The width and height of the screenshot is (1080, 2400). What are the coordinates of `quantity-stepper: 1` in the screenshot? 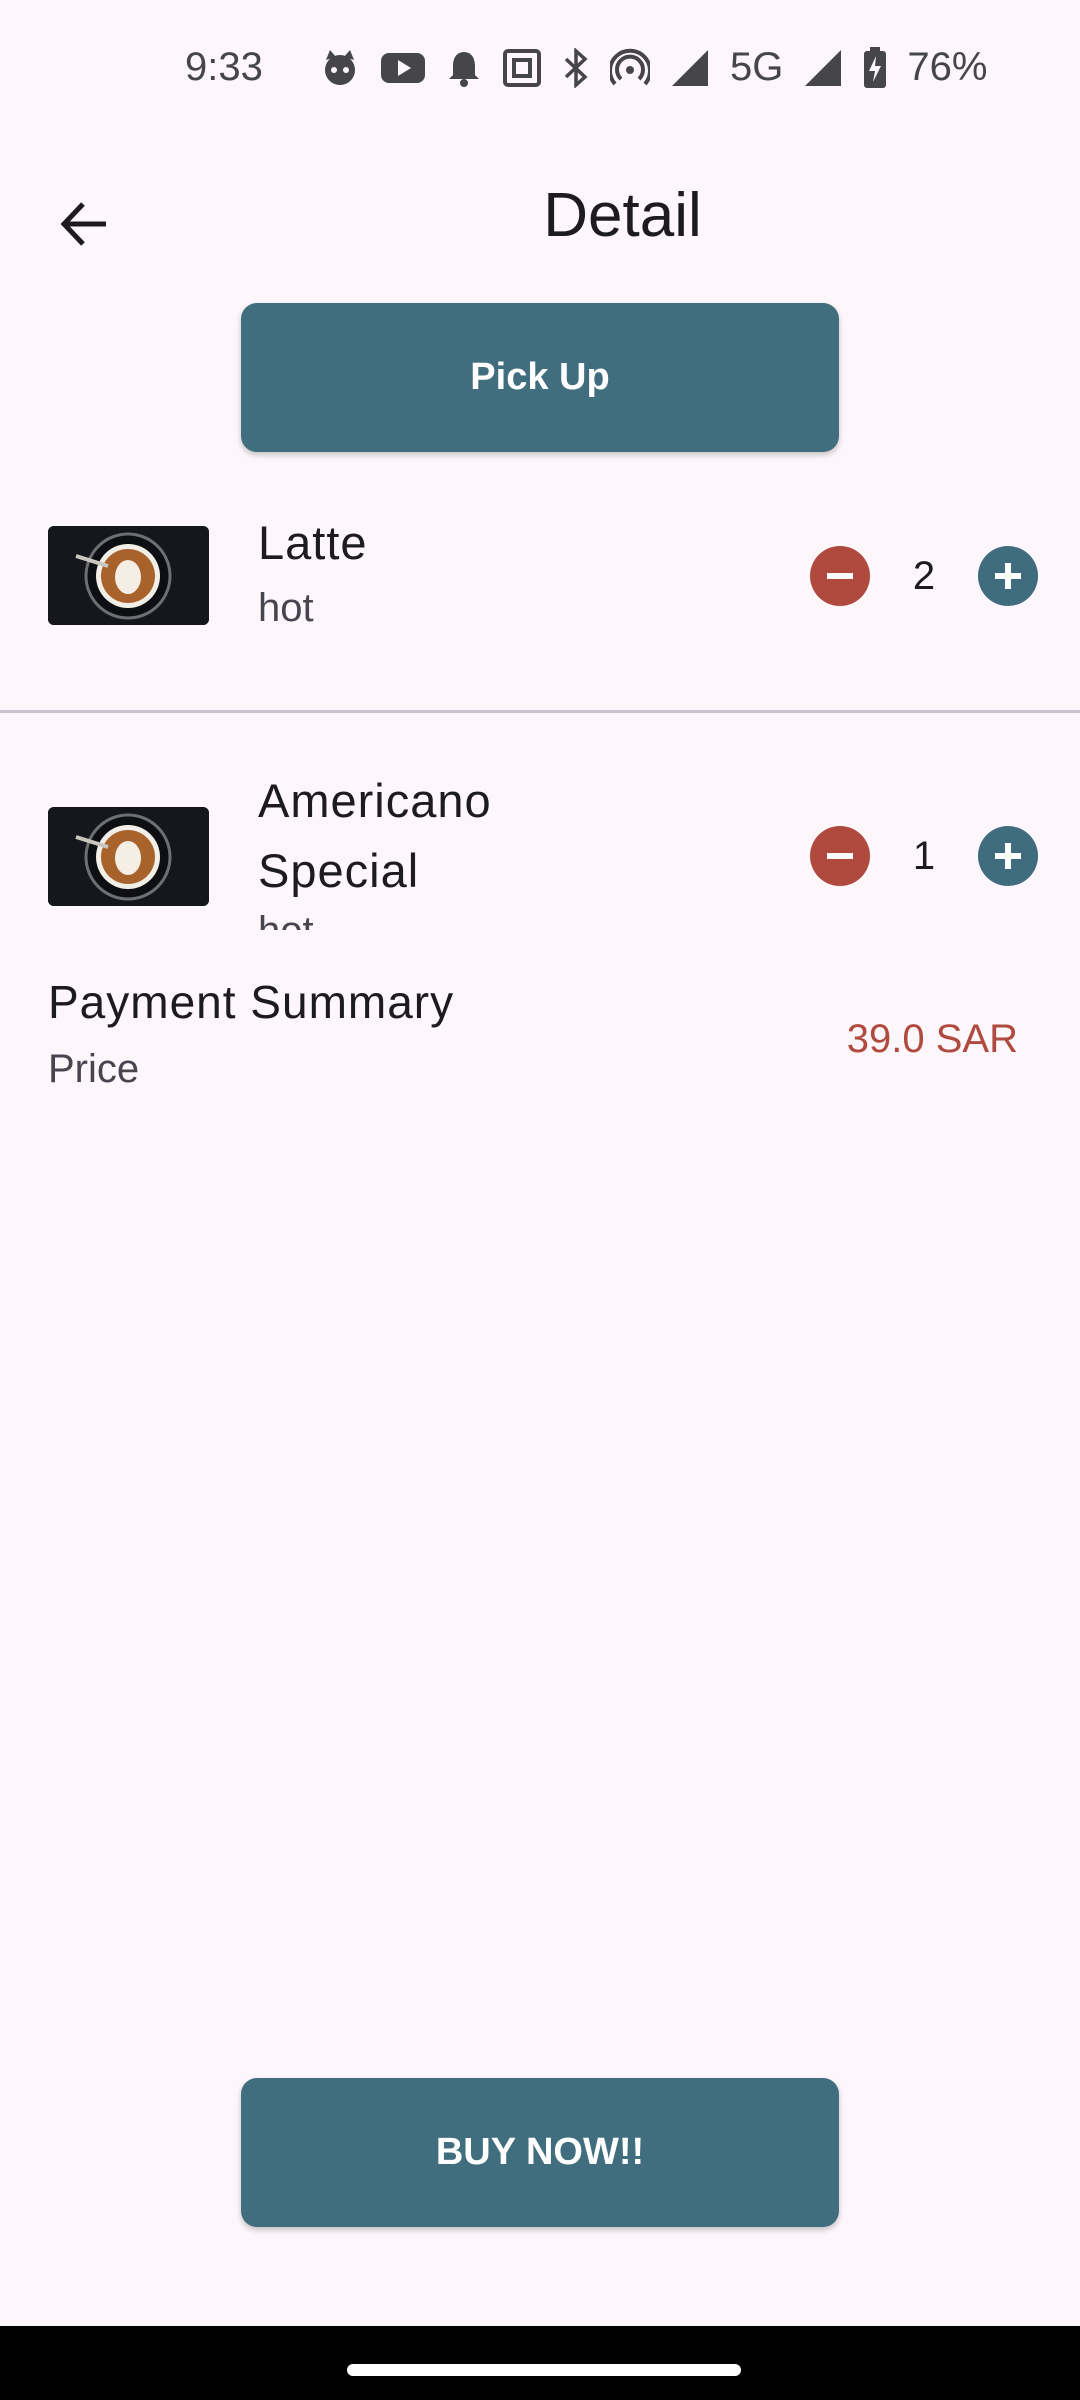 It's located at (925, 856).